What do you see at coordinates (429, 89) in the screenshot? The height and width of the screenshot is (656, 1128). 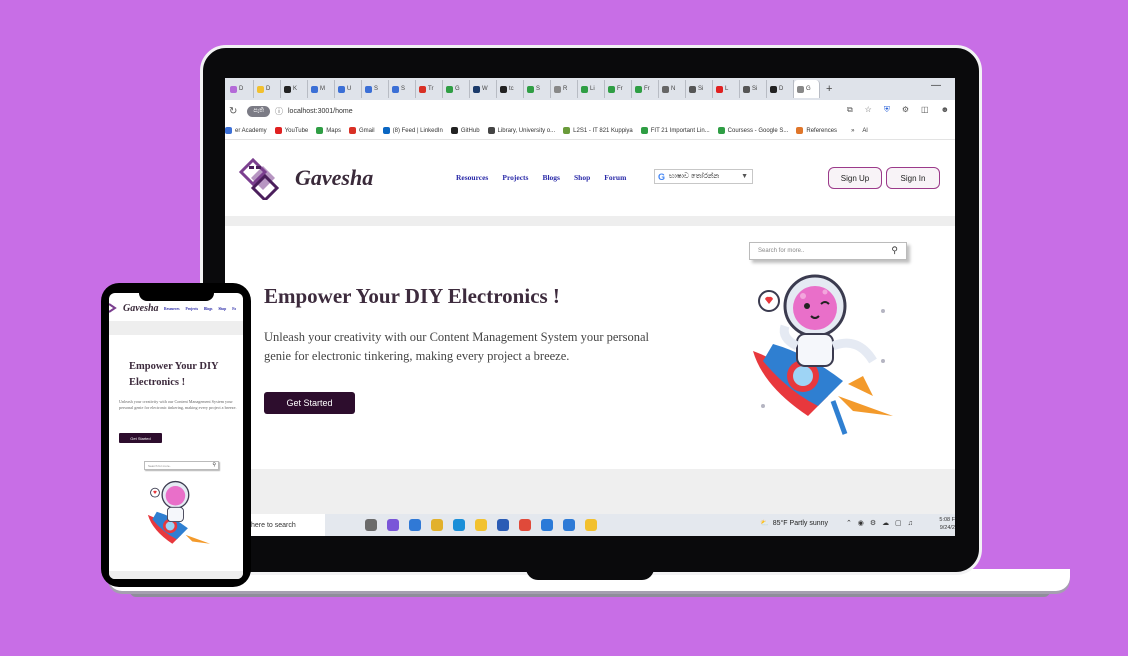 I see `browser-tab: Tr` at bounding box center [429, 89].